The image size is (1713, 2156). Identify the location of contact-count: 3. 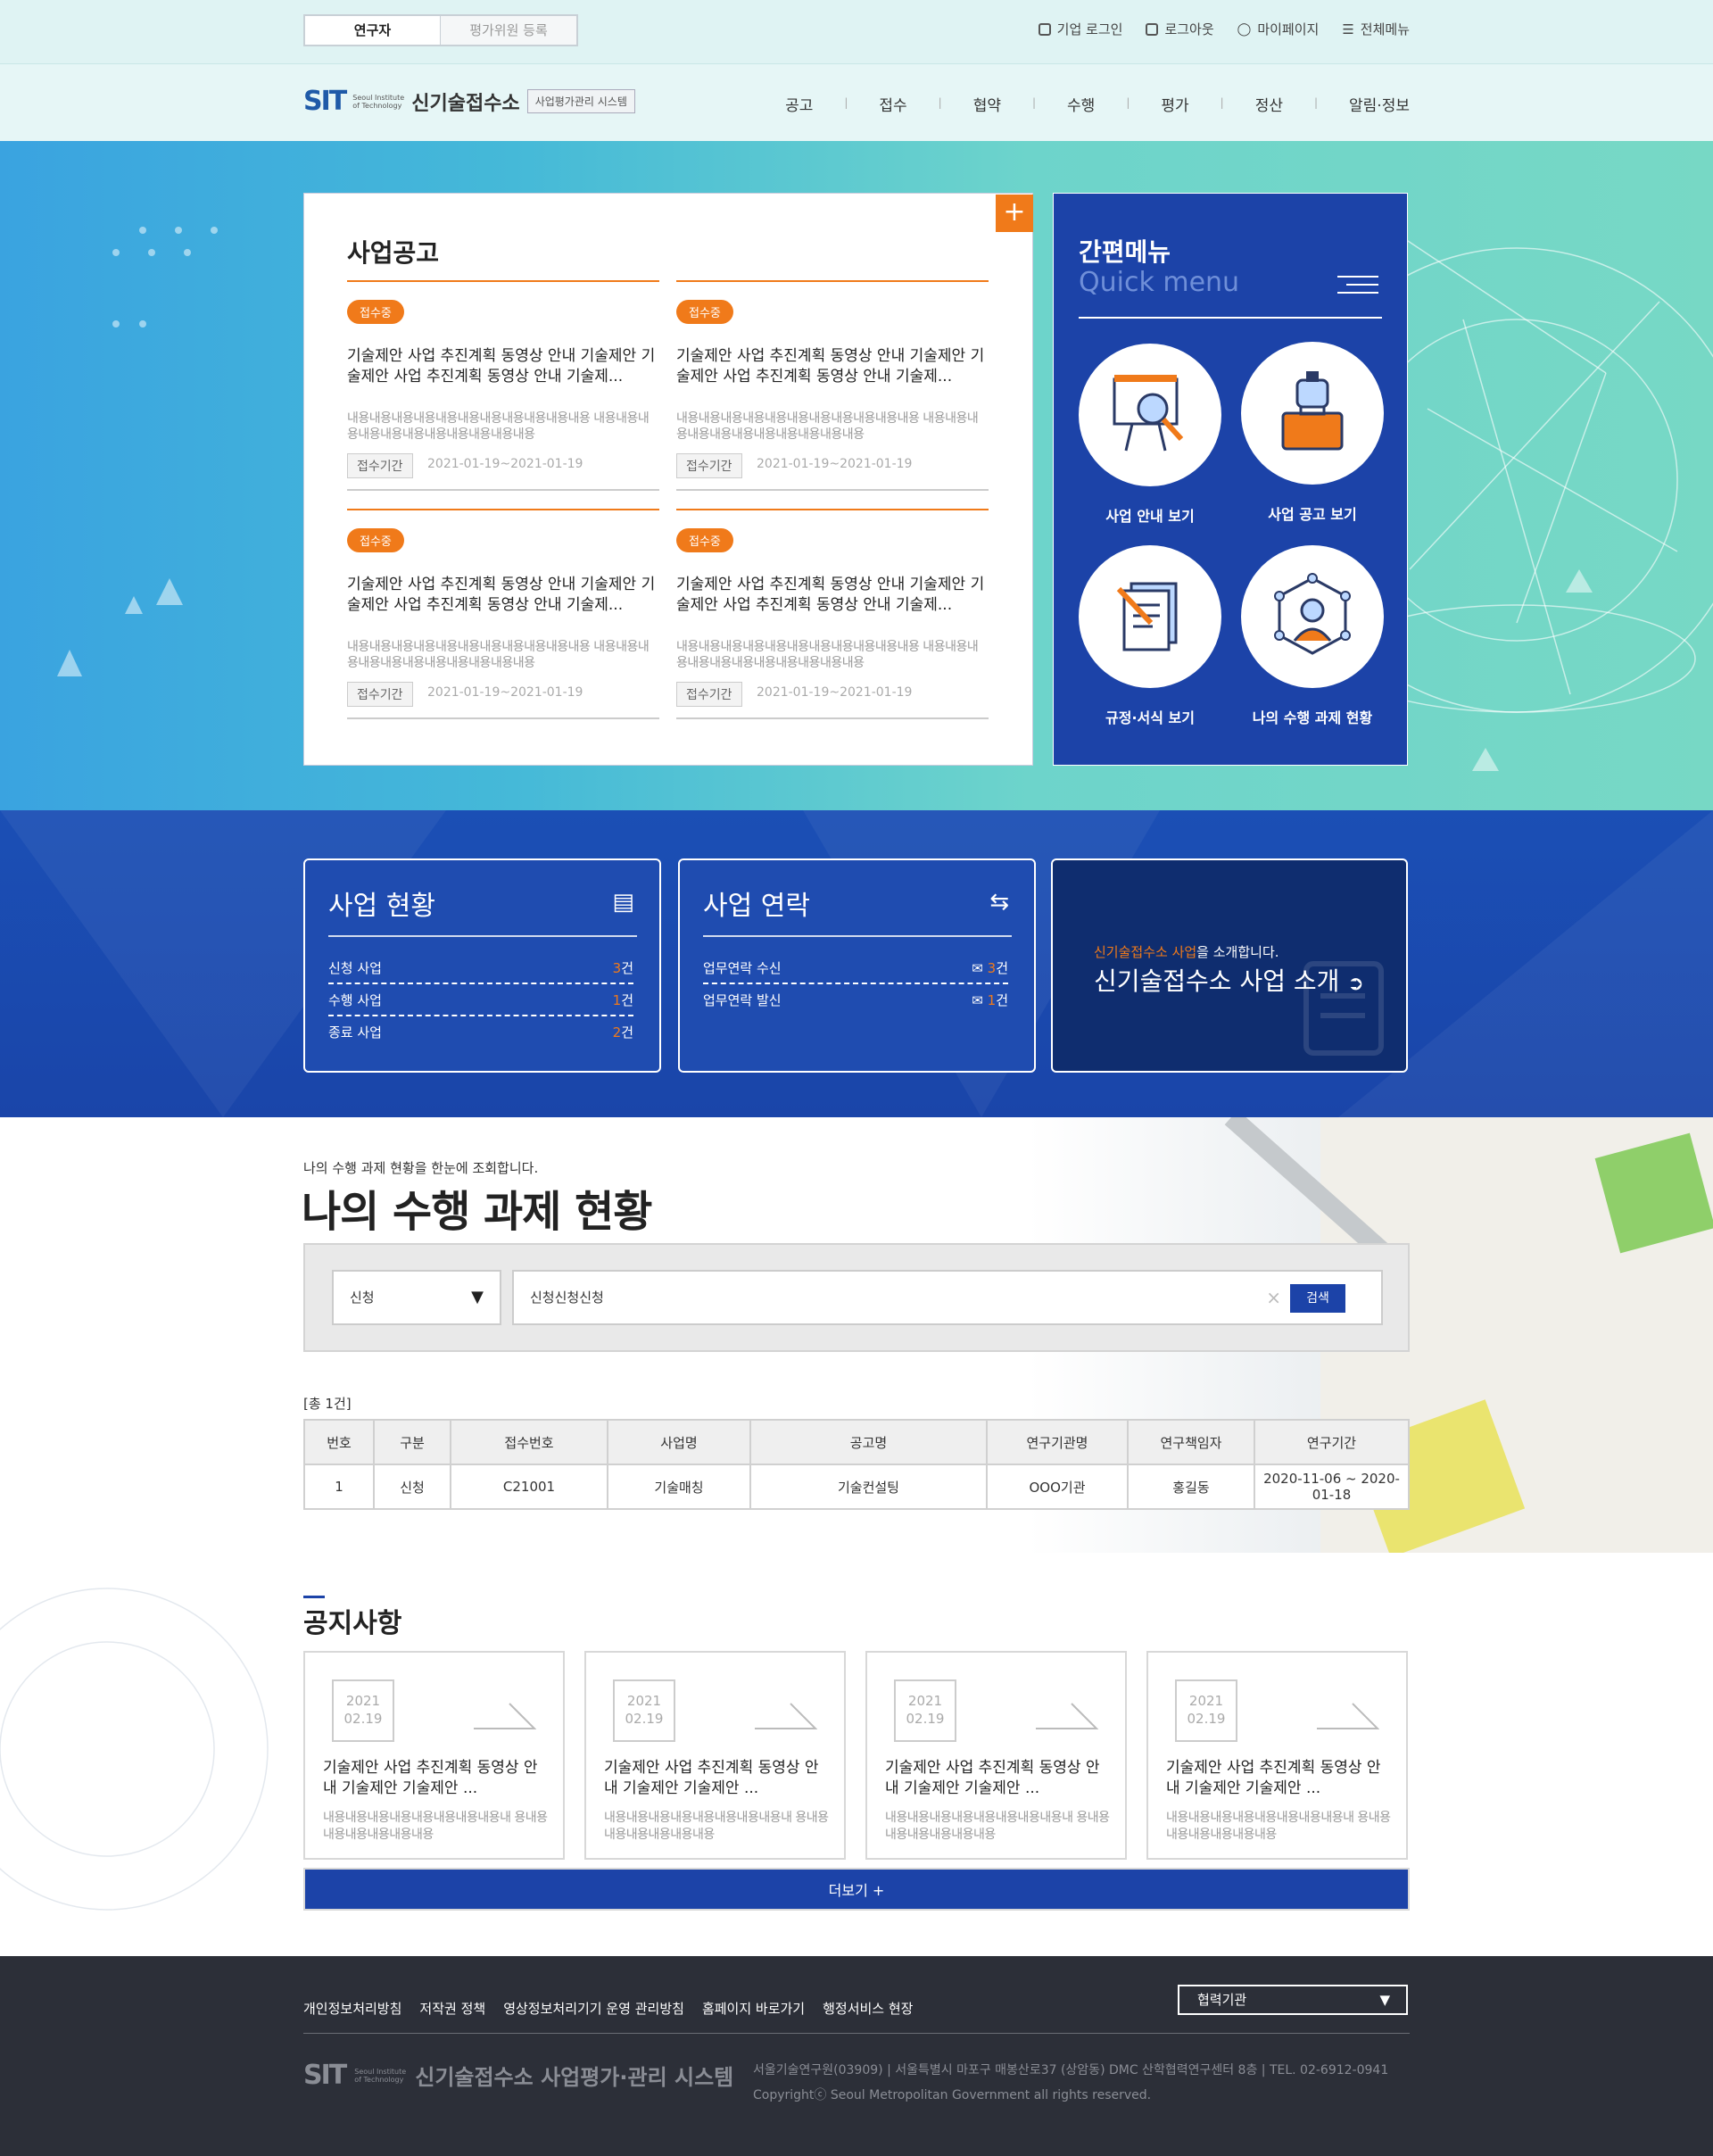
(992, 968).